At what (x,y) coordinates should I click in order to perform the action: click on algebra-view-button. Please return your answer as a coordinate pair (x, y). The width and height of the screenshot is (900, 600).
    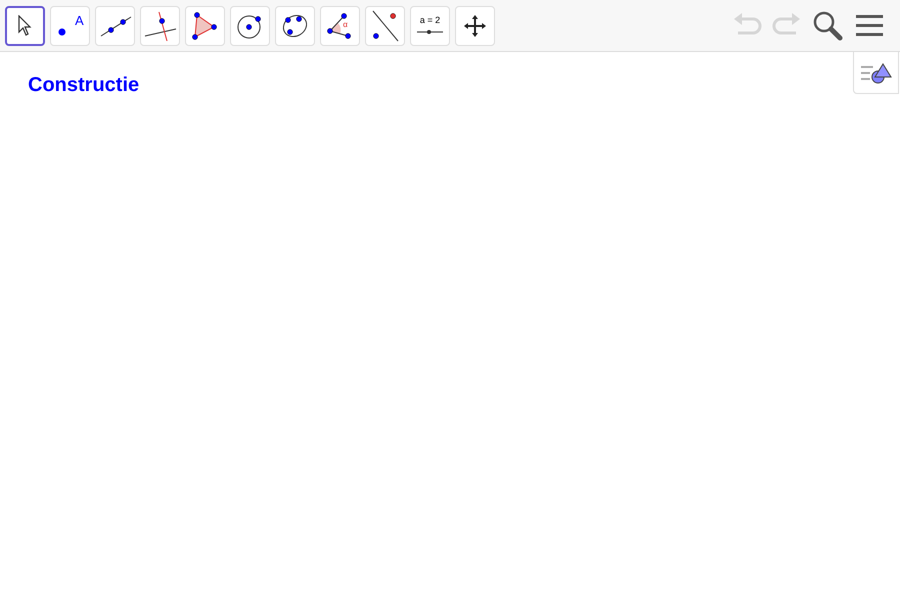
    Looking at the image, I should click on (876, 73).